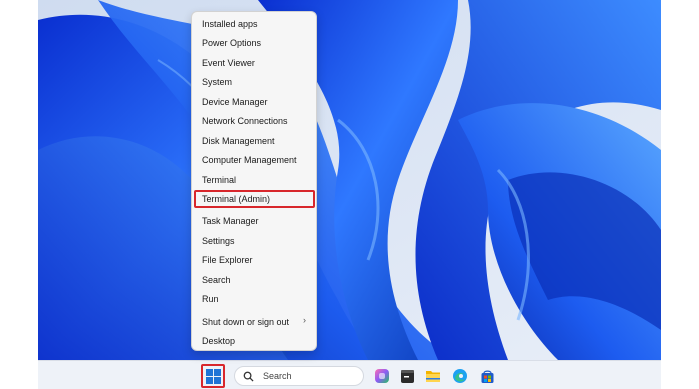 The height and width of the screenshot is (389, 699). I want to click on menu-item-label: Event Viewer, so click(228, 63).